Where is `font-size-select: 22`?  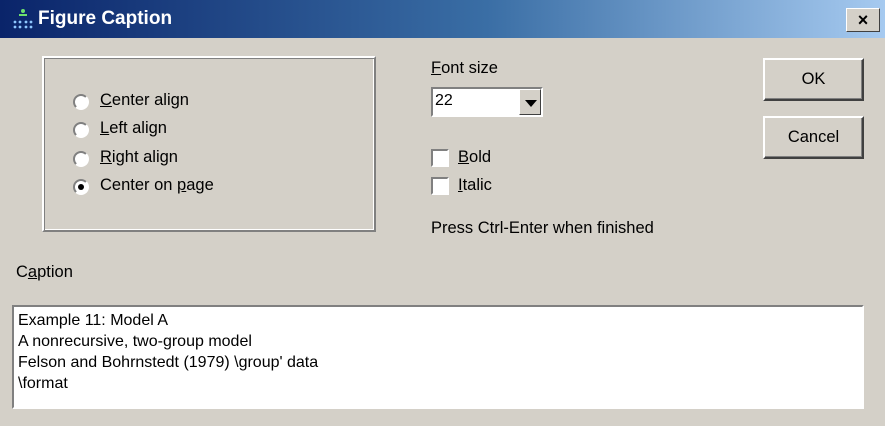 font-size-select: 22 is located at coordinates (487, 102).